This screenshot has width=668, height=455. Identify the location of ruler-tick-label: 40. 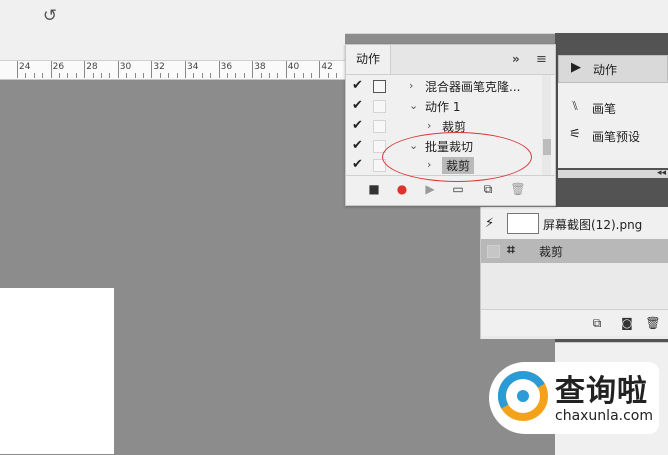
(293, 67).